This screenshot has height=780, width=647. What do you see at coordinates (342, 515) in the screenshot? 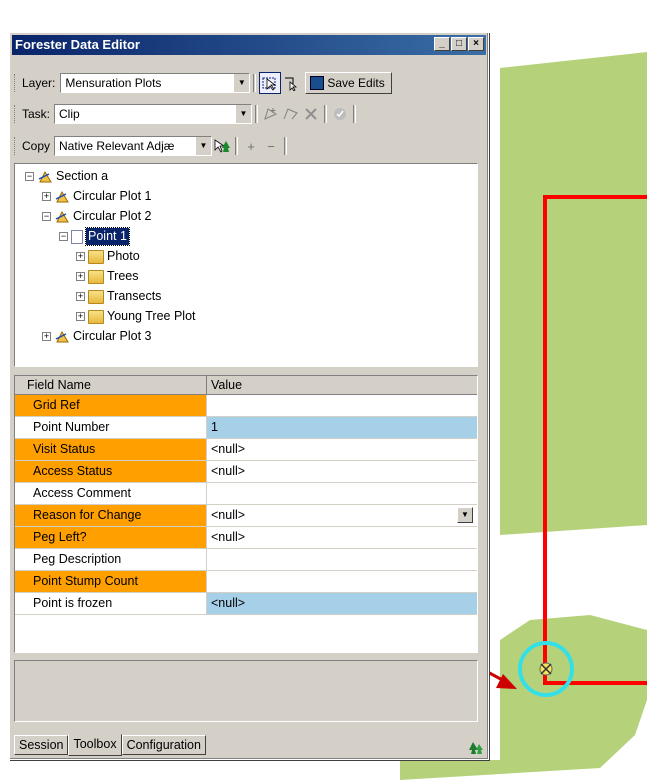
I see `field-value-cell: <null> ▼` at bounding box center [342, 515].